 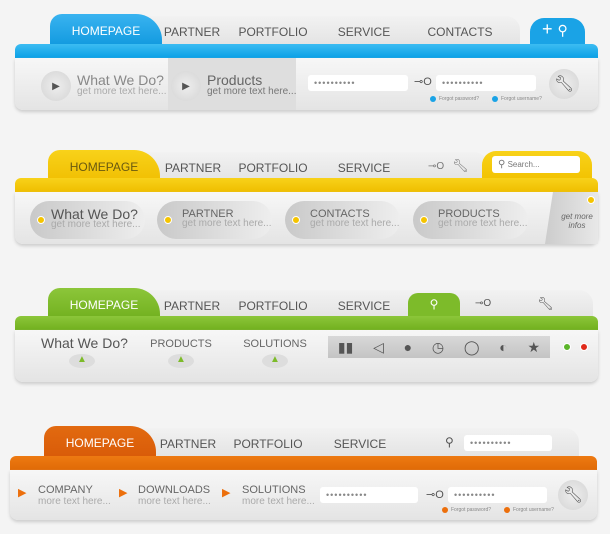 I want to click on plus-icon: +, so click(x=547, y=29).